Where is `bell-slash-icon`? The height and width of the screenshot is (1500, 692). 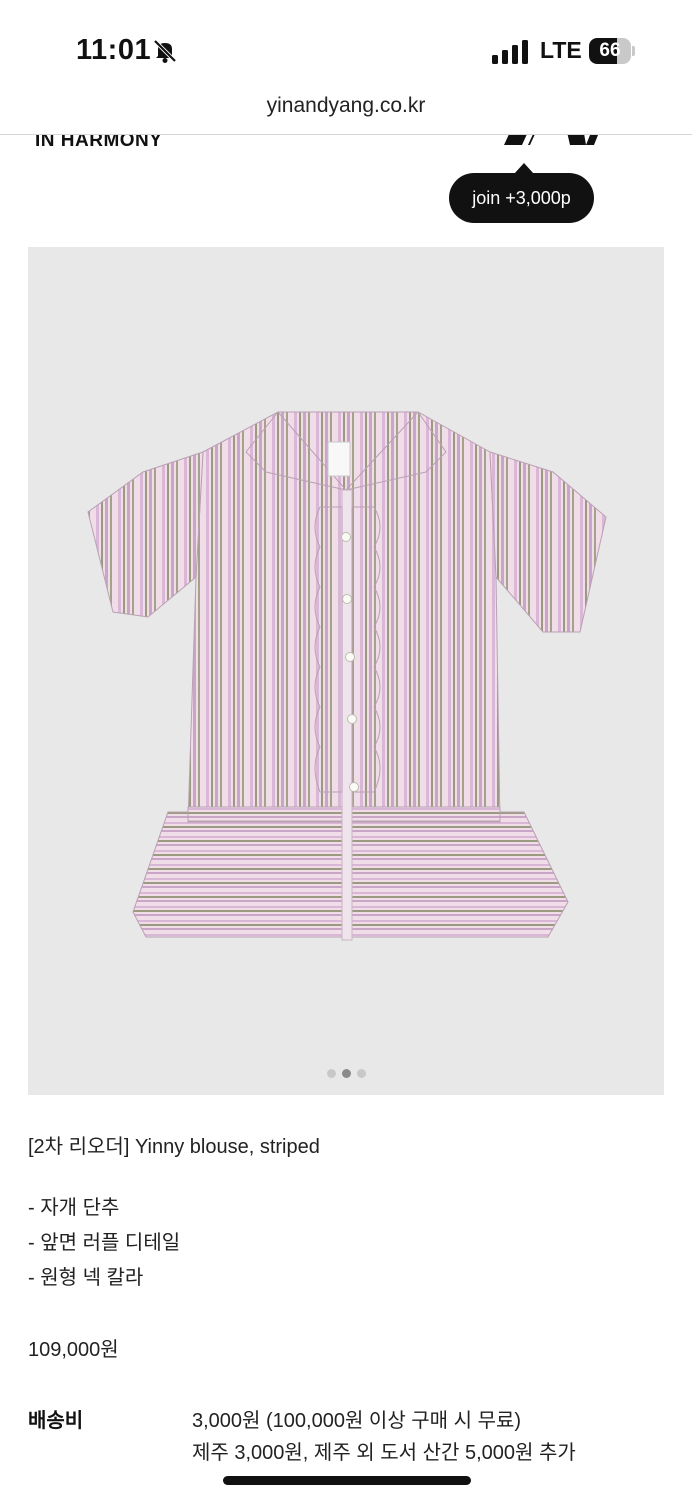
bell-slash-icon is located at coordinates (165, 51).